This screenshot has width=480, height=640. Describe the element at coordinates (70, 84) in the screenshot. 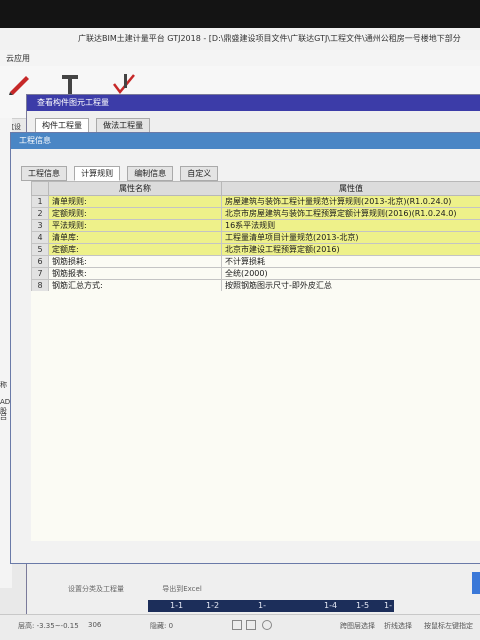

I see `column-tool-icon` at that location.